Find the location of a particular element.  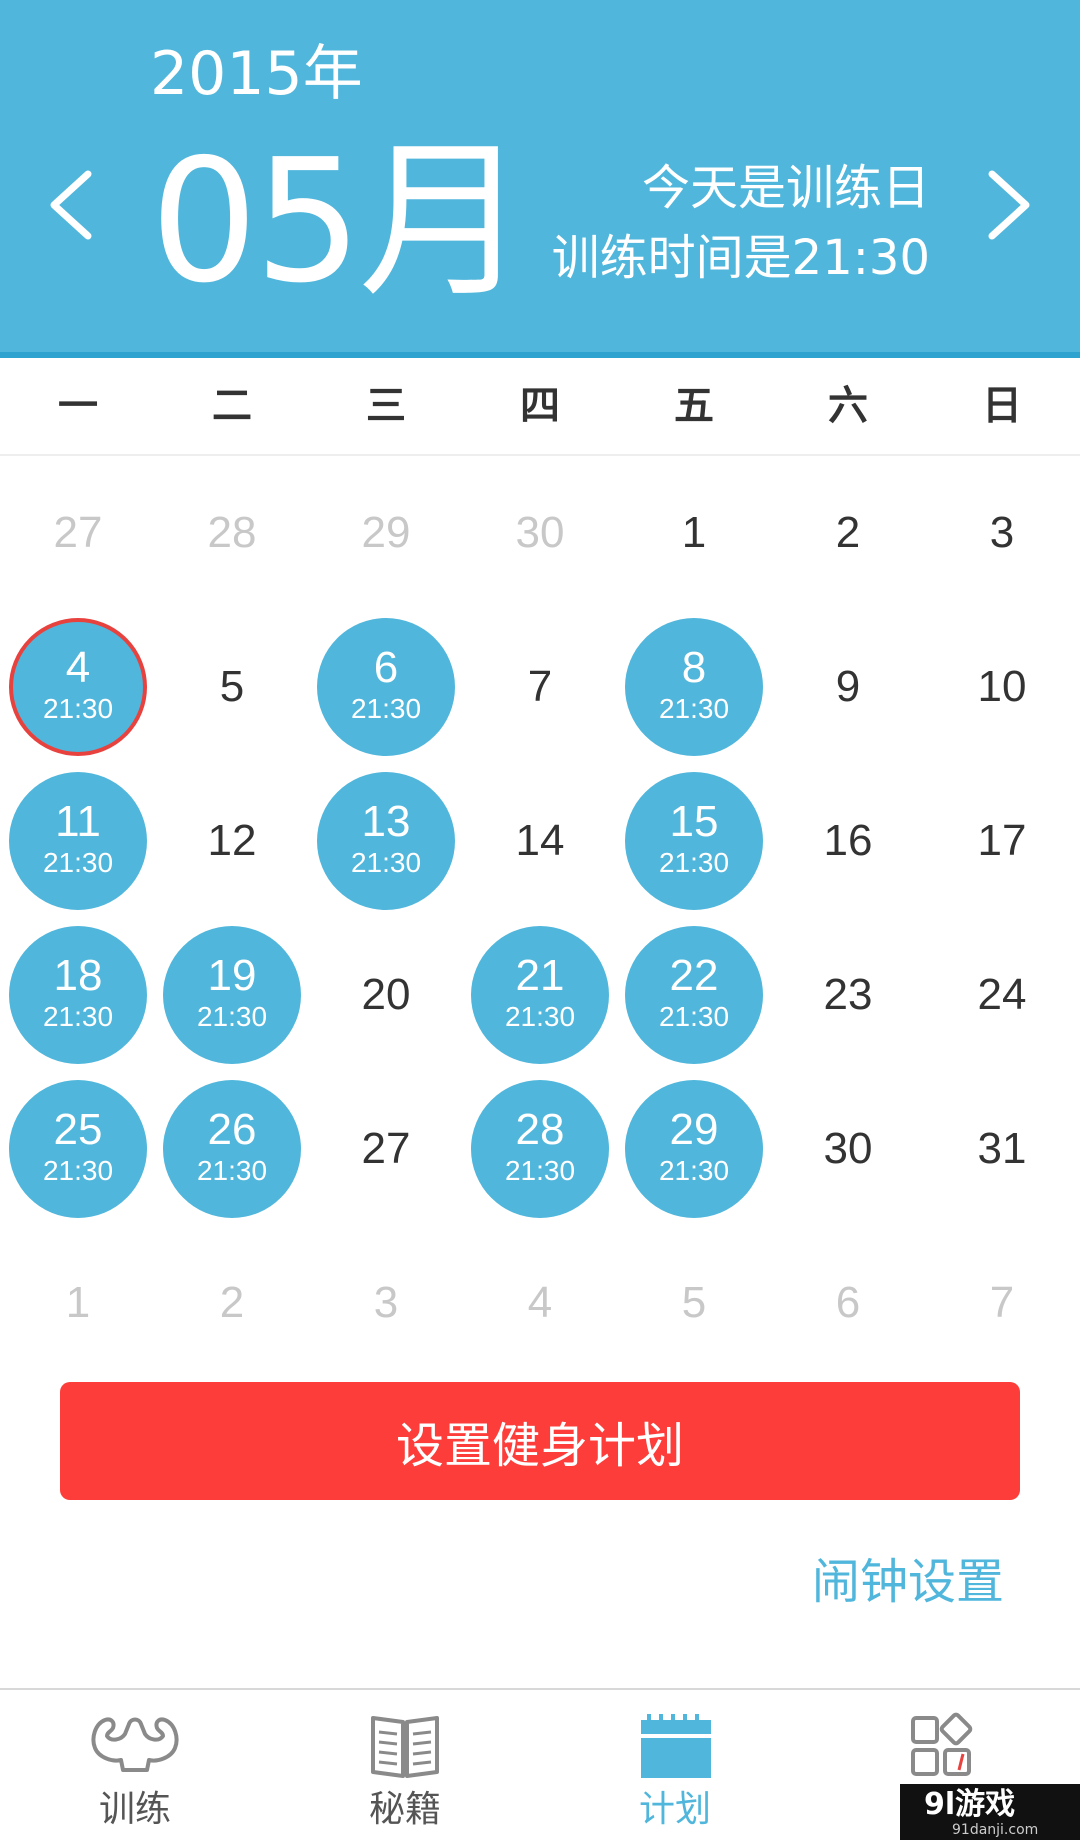

day-number: 20 is located at coordinates (386, 994).